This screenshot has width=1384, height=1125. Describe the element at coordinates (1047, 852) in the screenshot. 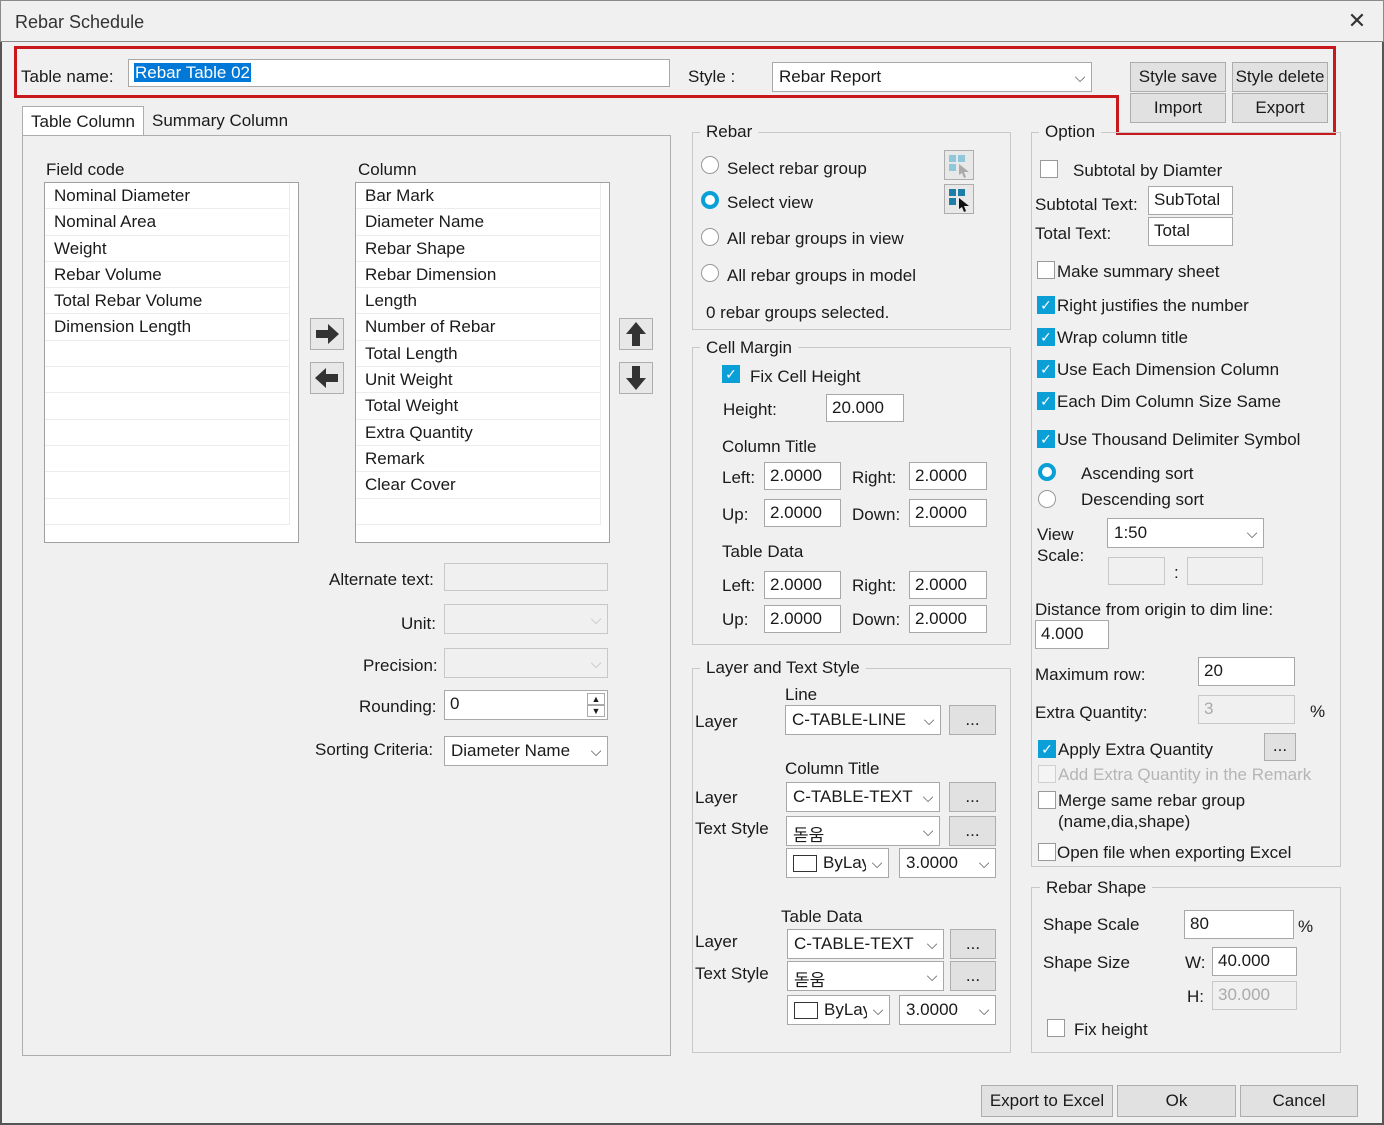

I see `open-file-checkbox` at that location.